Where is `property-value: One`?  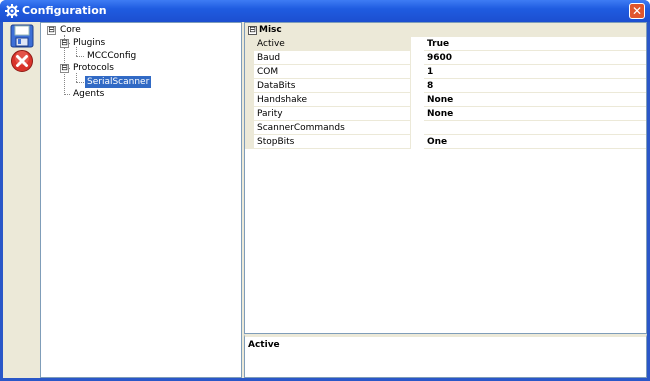 property-value: One is located at coordinates (535, 142).